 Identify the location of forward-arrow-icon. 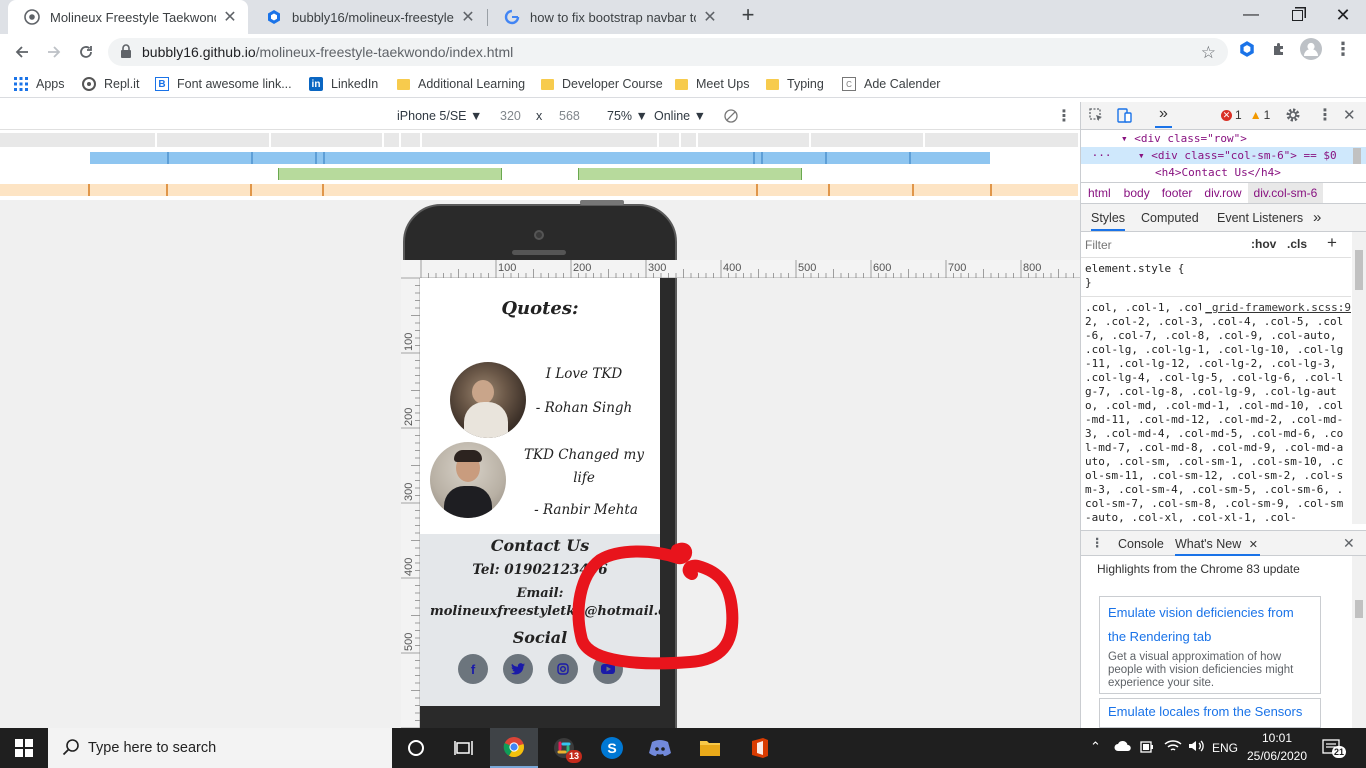
(54, 52).